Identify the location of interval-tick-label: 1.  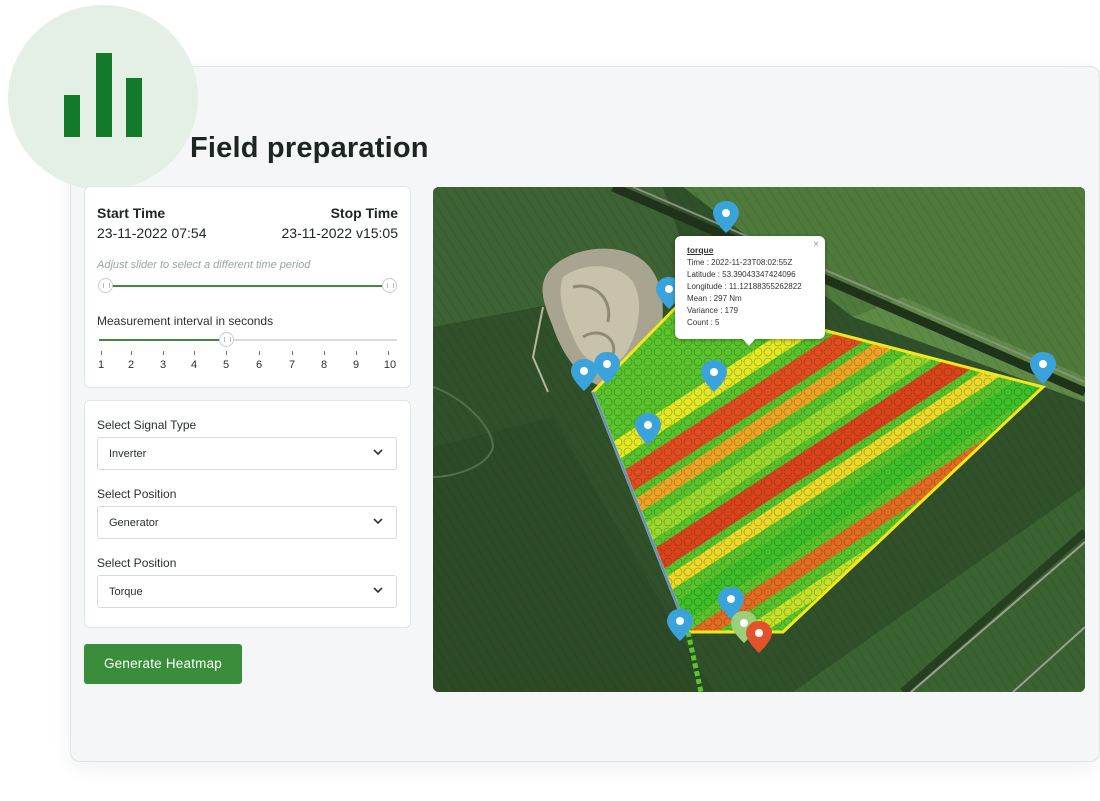
(101, 365).